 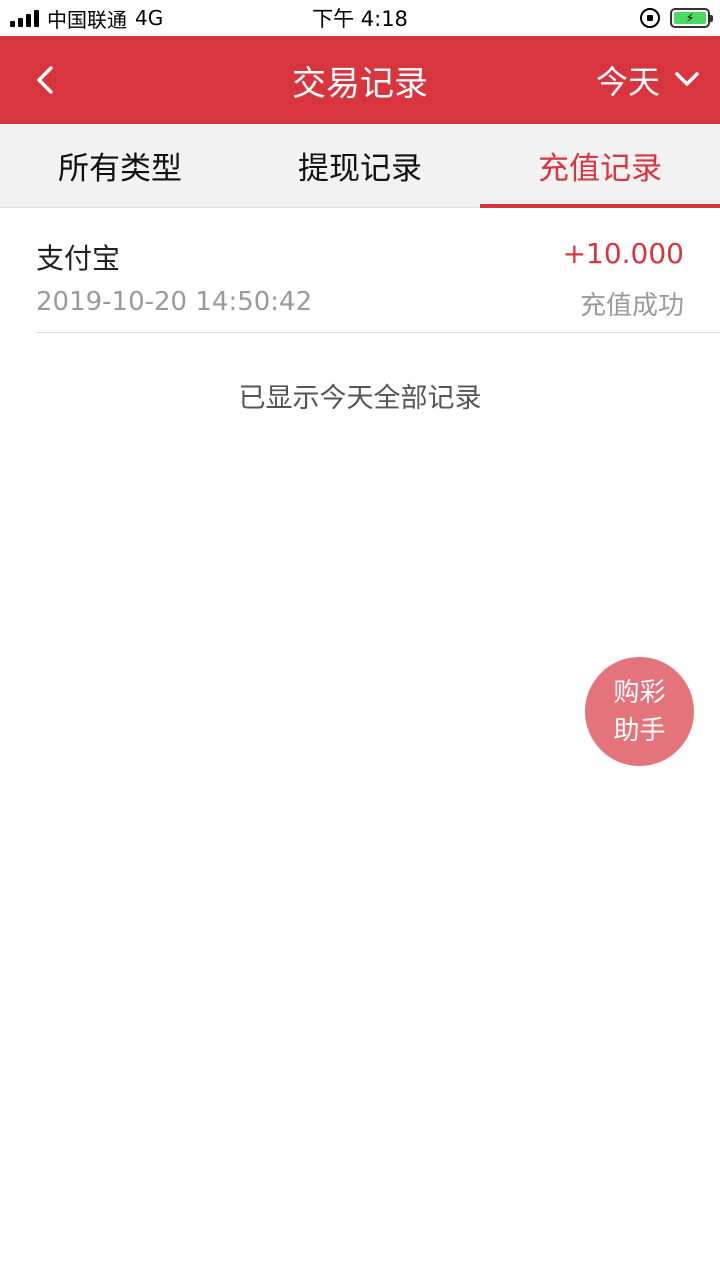 What do you see at coordinates (691, 18) in the screenshot?
I see `battery-charging-icon: ⚡` at bounding box center [691, 18].